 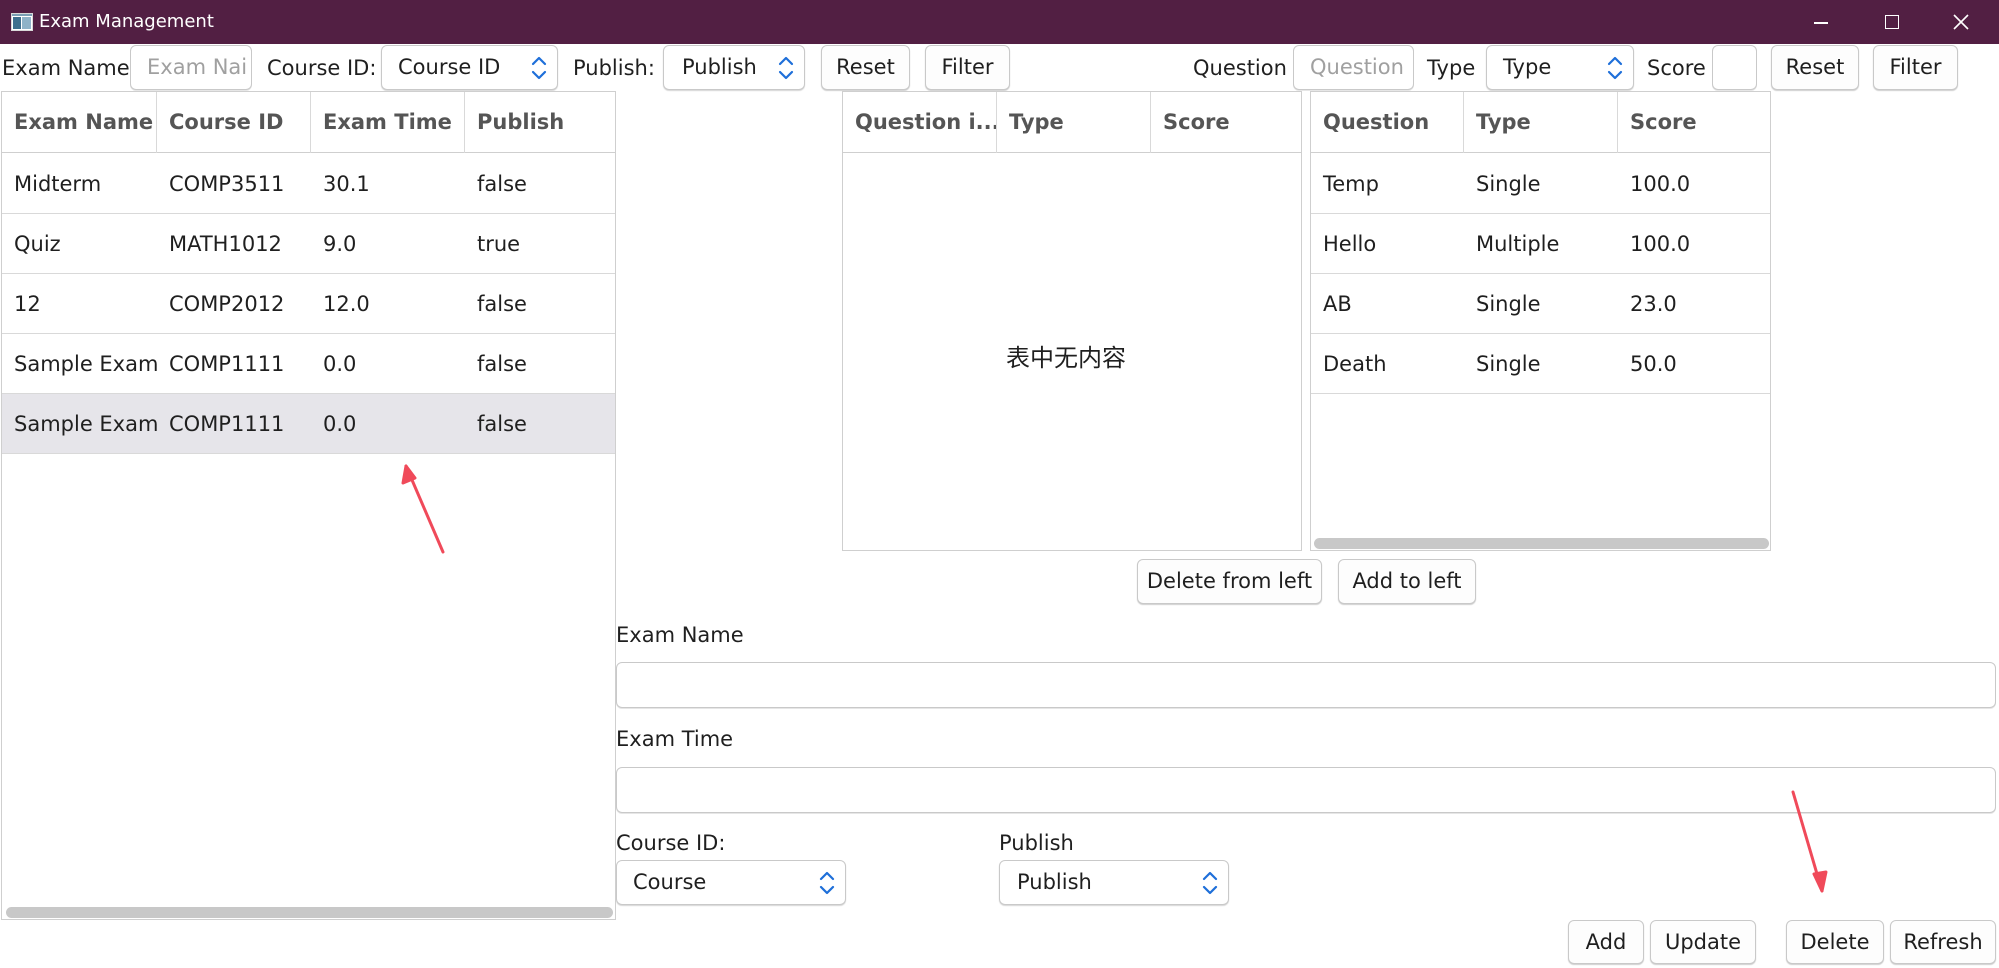 What do you see at coordinates (967, 67) in the screenshot?
I see `filter-exam-button: Filter` at bounding box center [967, 67].